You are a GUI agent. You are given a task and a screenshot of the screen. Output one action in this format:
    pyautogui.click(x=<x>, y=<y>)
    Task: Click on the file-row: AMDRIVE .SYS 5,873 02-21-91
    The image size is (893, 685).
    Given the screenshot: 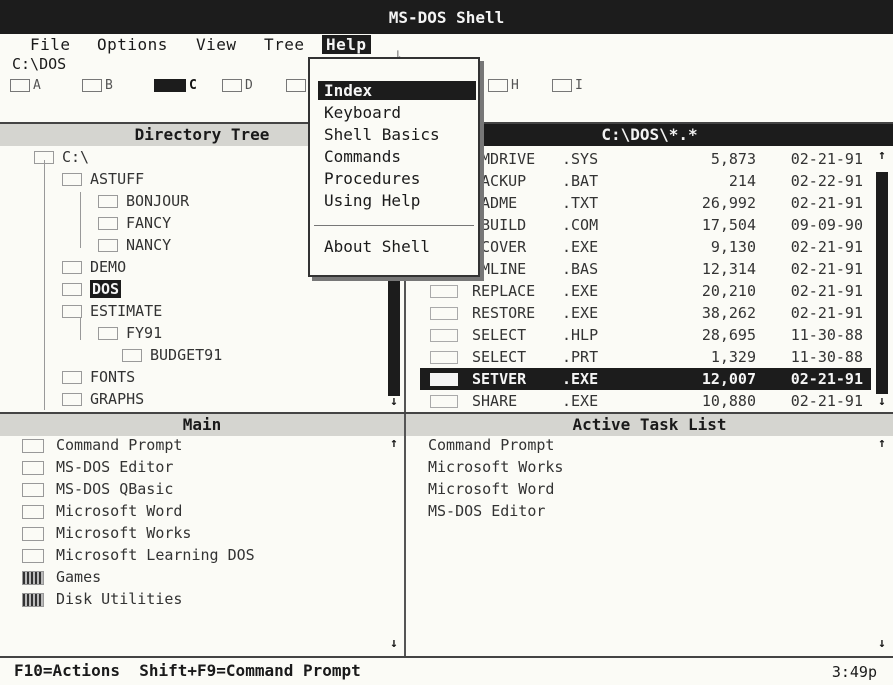 What is the action you would take?
    pyautogui.click(x=645, y=159)
    